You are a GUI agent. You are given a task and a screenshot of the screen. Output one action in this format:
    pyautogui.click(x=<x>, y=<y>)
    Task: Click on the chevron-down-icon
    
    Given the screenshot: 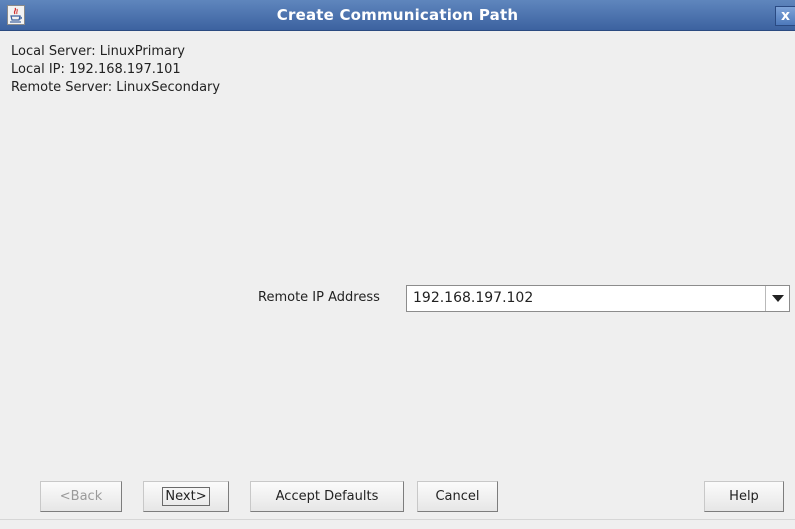 What is the action you would take?
    pyautogui.click(x=778, y=298)
    